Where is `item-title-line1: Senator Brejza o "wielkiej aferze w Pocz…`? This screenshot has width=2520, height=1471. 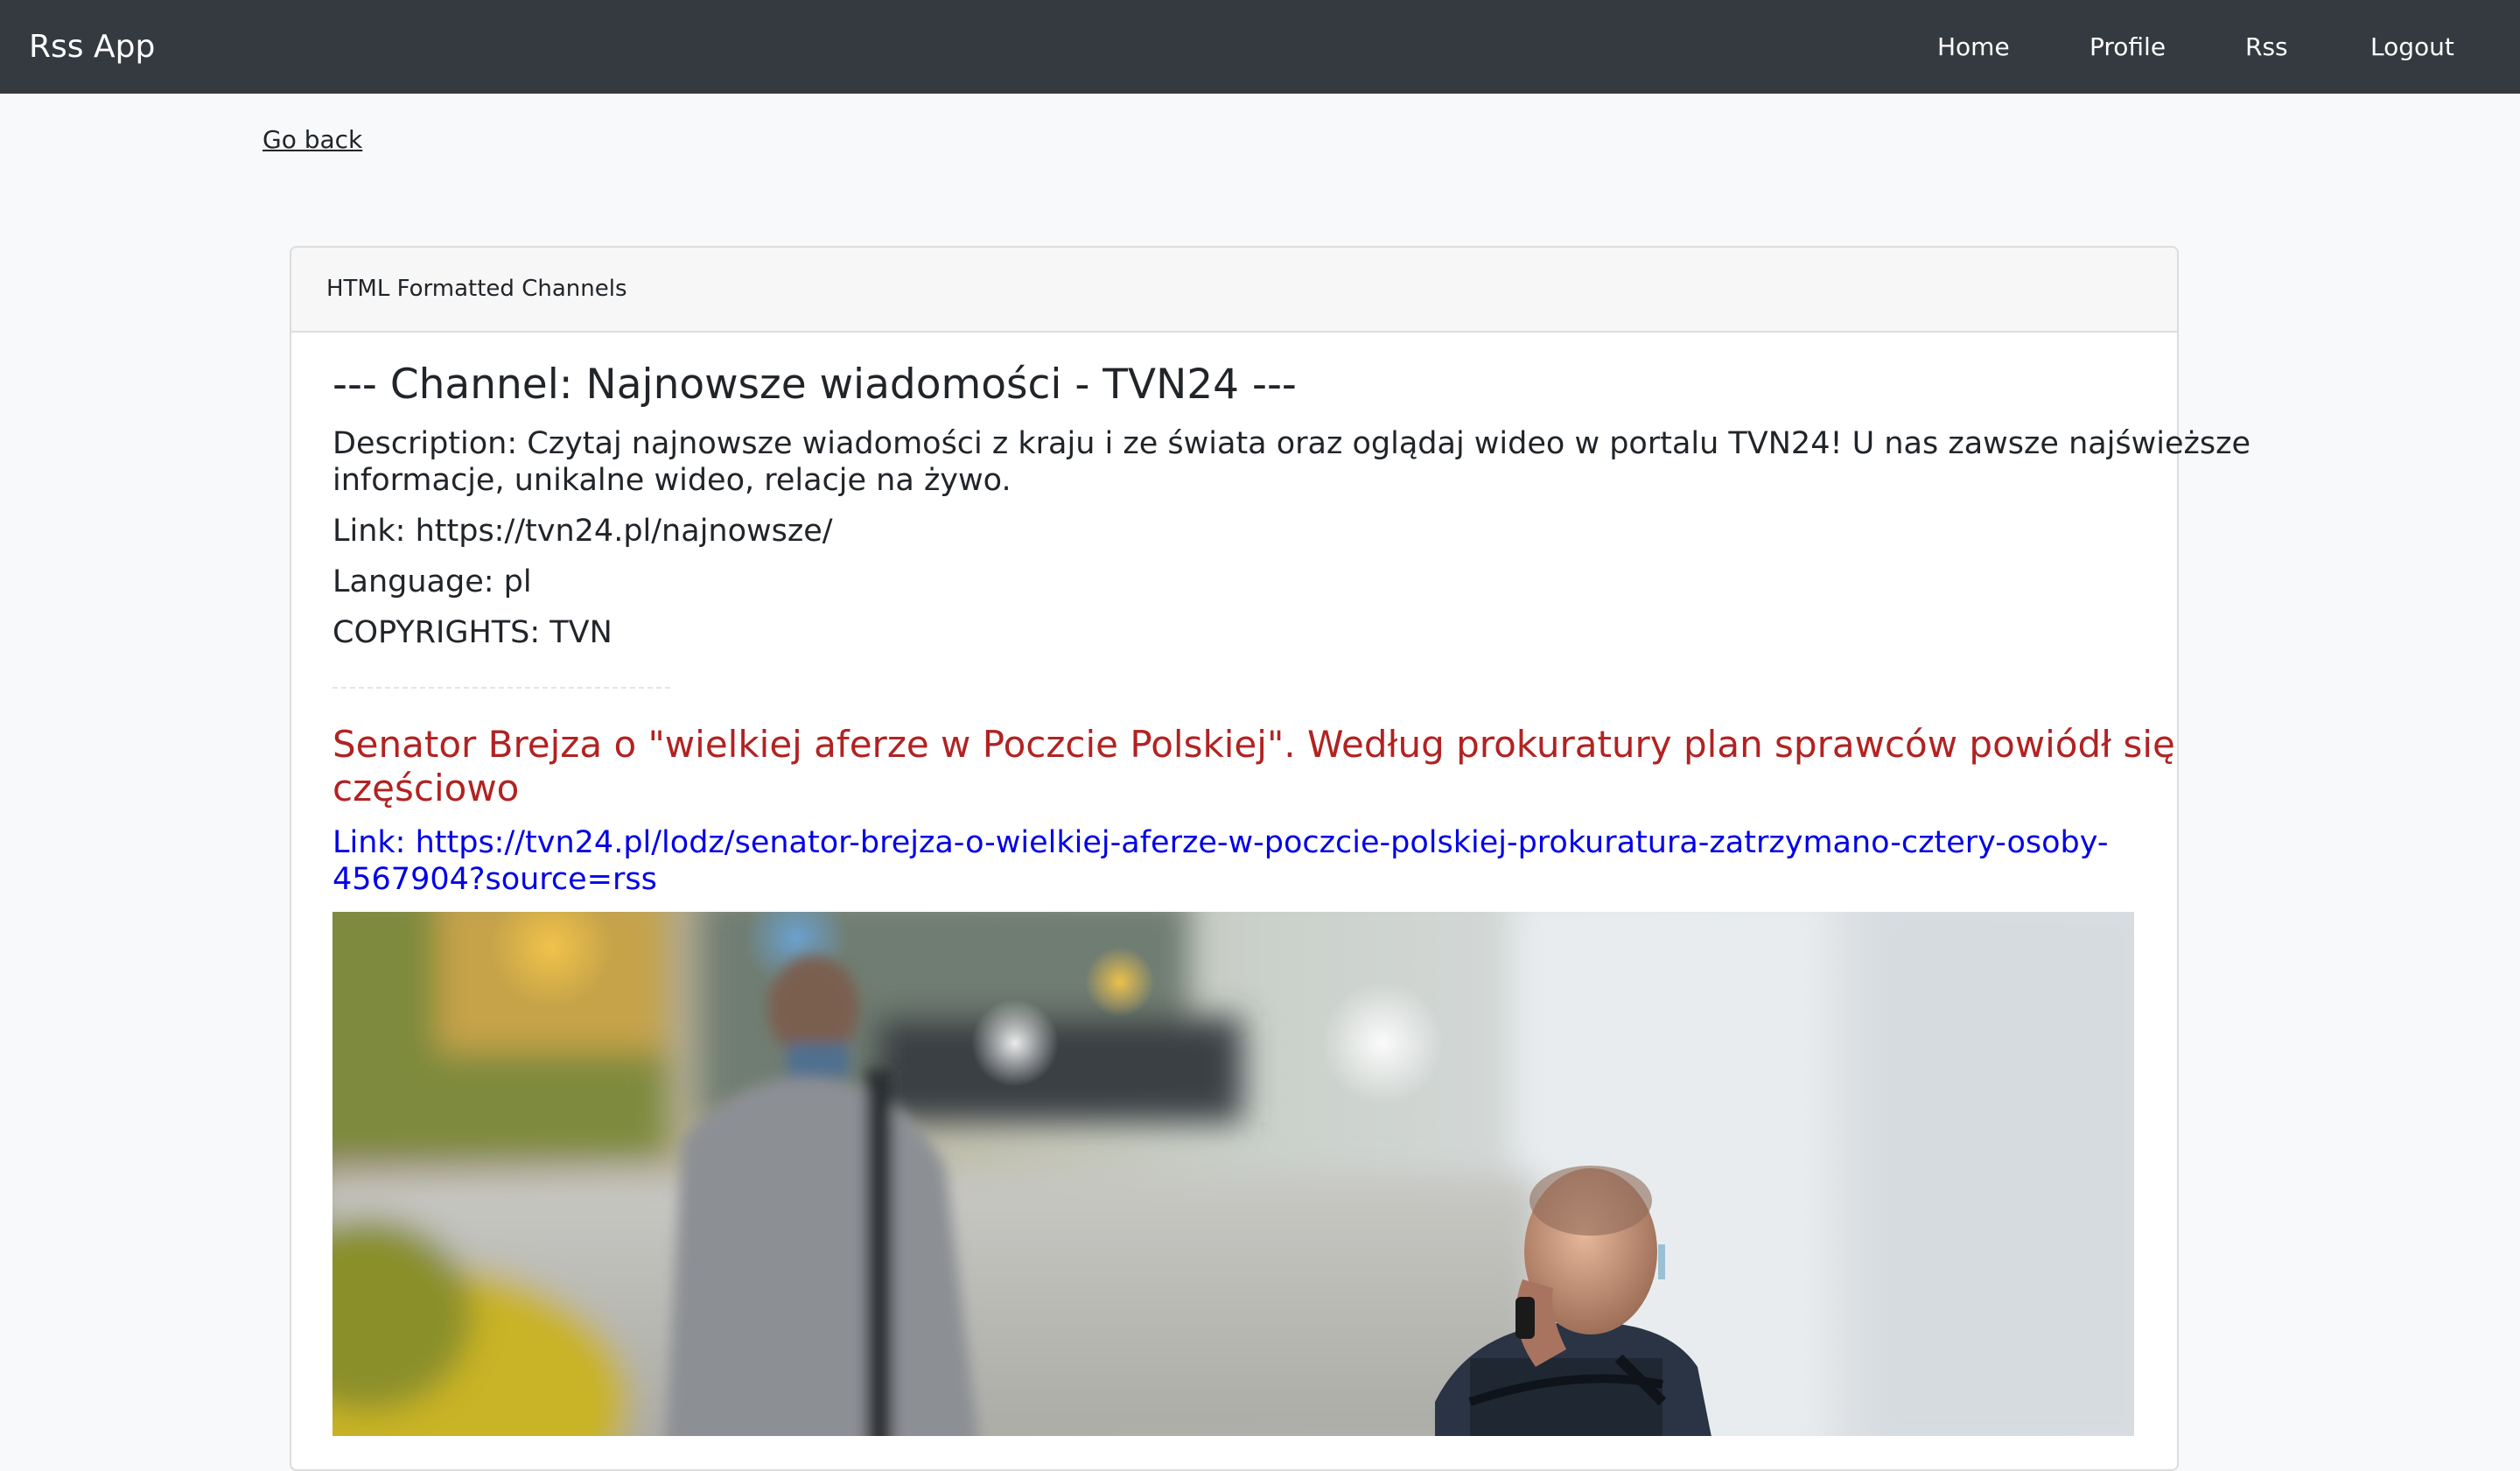
item-title-line1: Senator Brejza o "wielkiej aferze w Pocz… is located at coordinates (1253, 745).